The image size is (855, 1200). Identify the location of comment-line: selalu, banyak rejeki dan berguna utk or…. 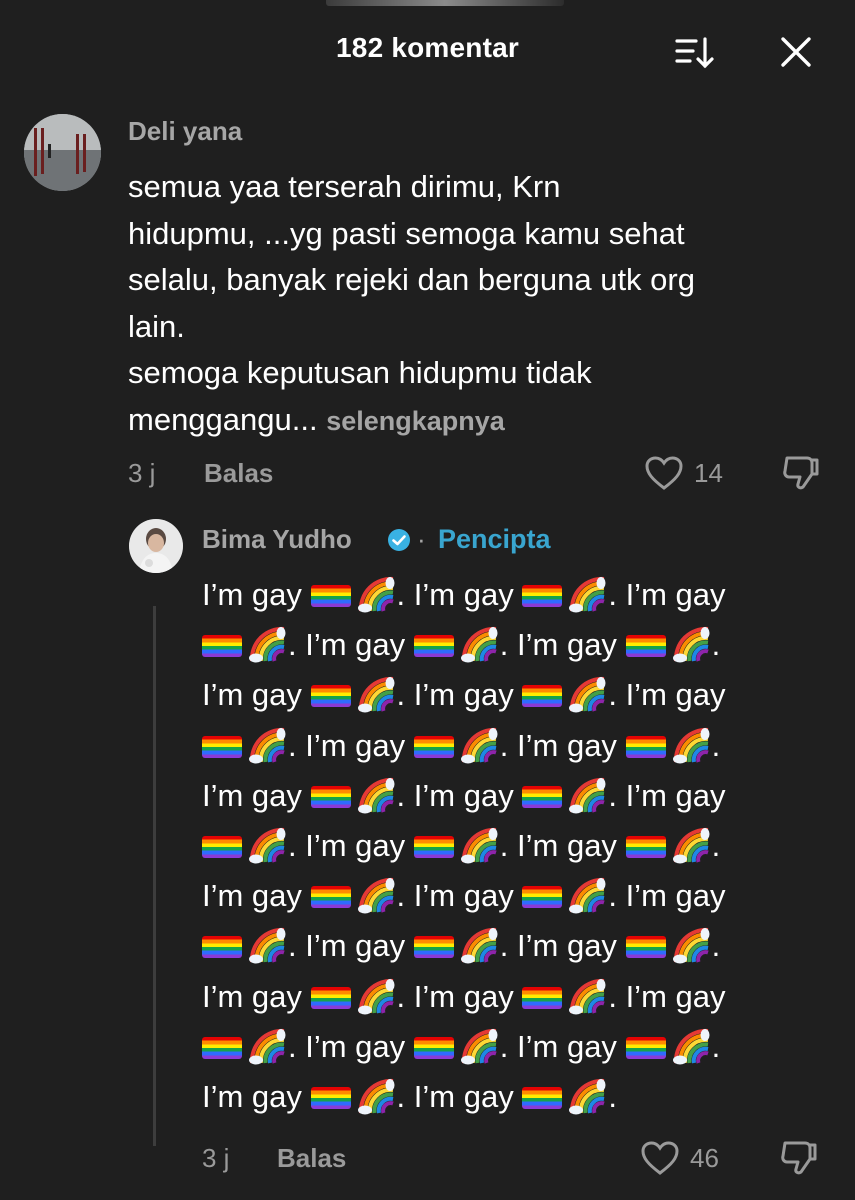
(411, 279).